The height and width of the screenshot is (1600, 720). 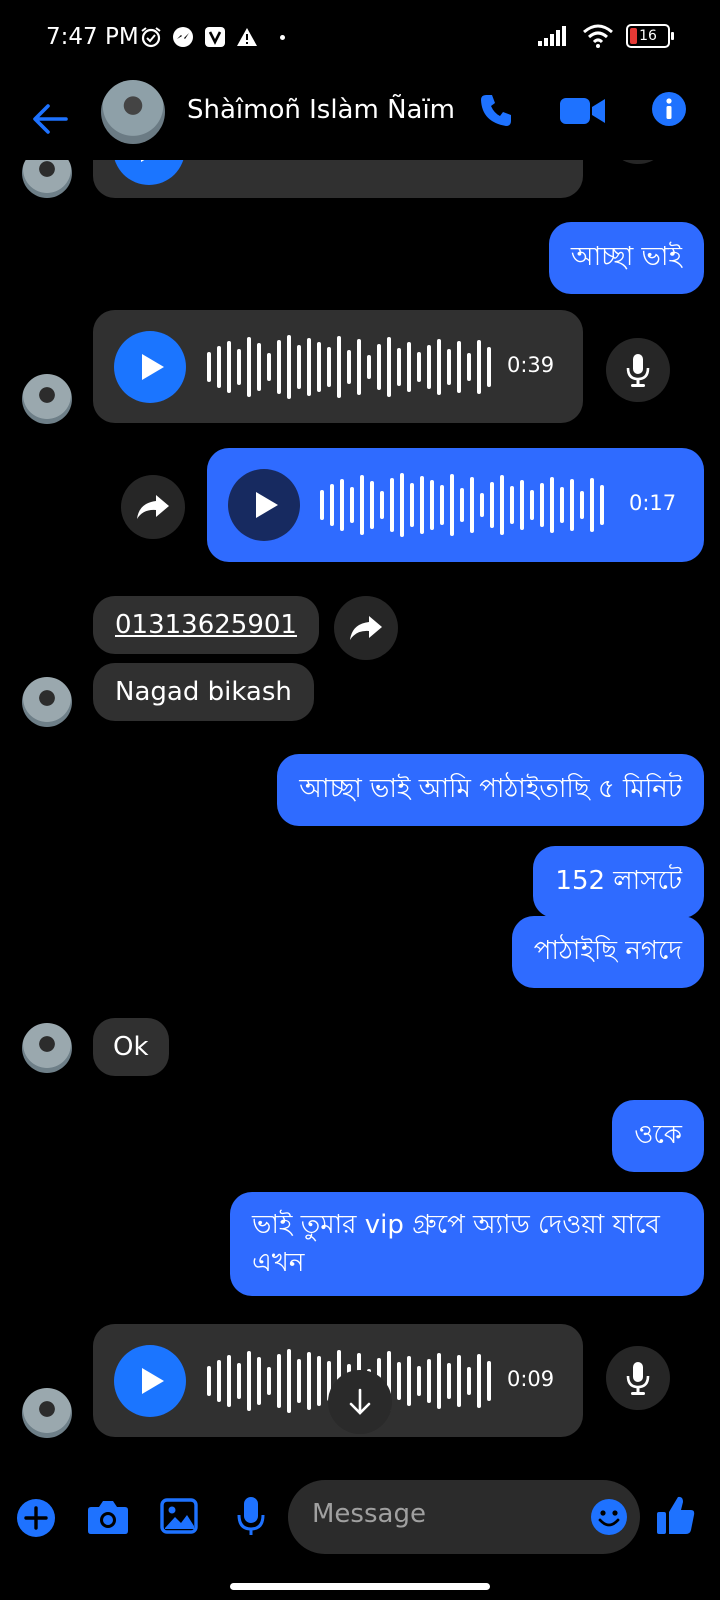 What do you see at coordinates (653, 503) in the screenshot?
I see `voice-duration: 0:17` at bounding box center [653, 503].